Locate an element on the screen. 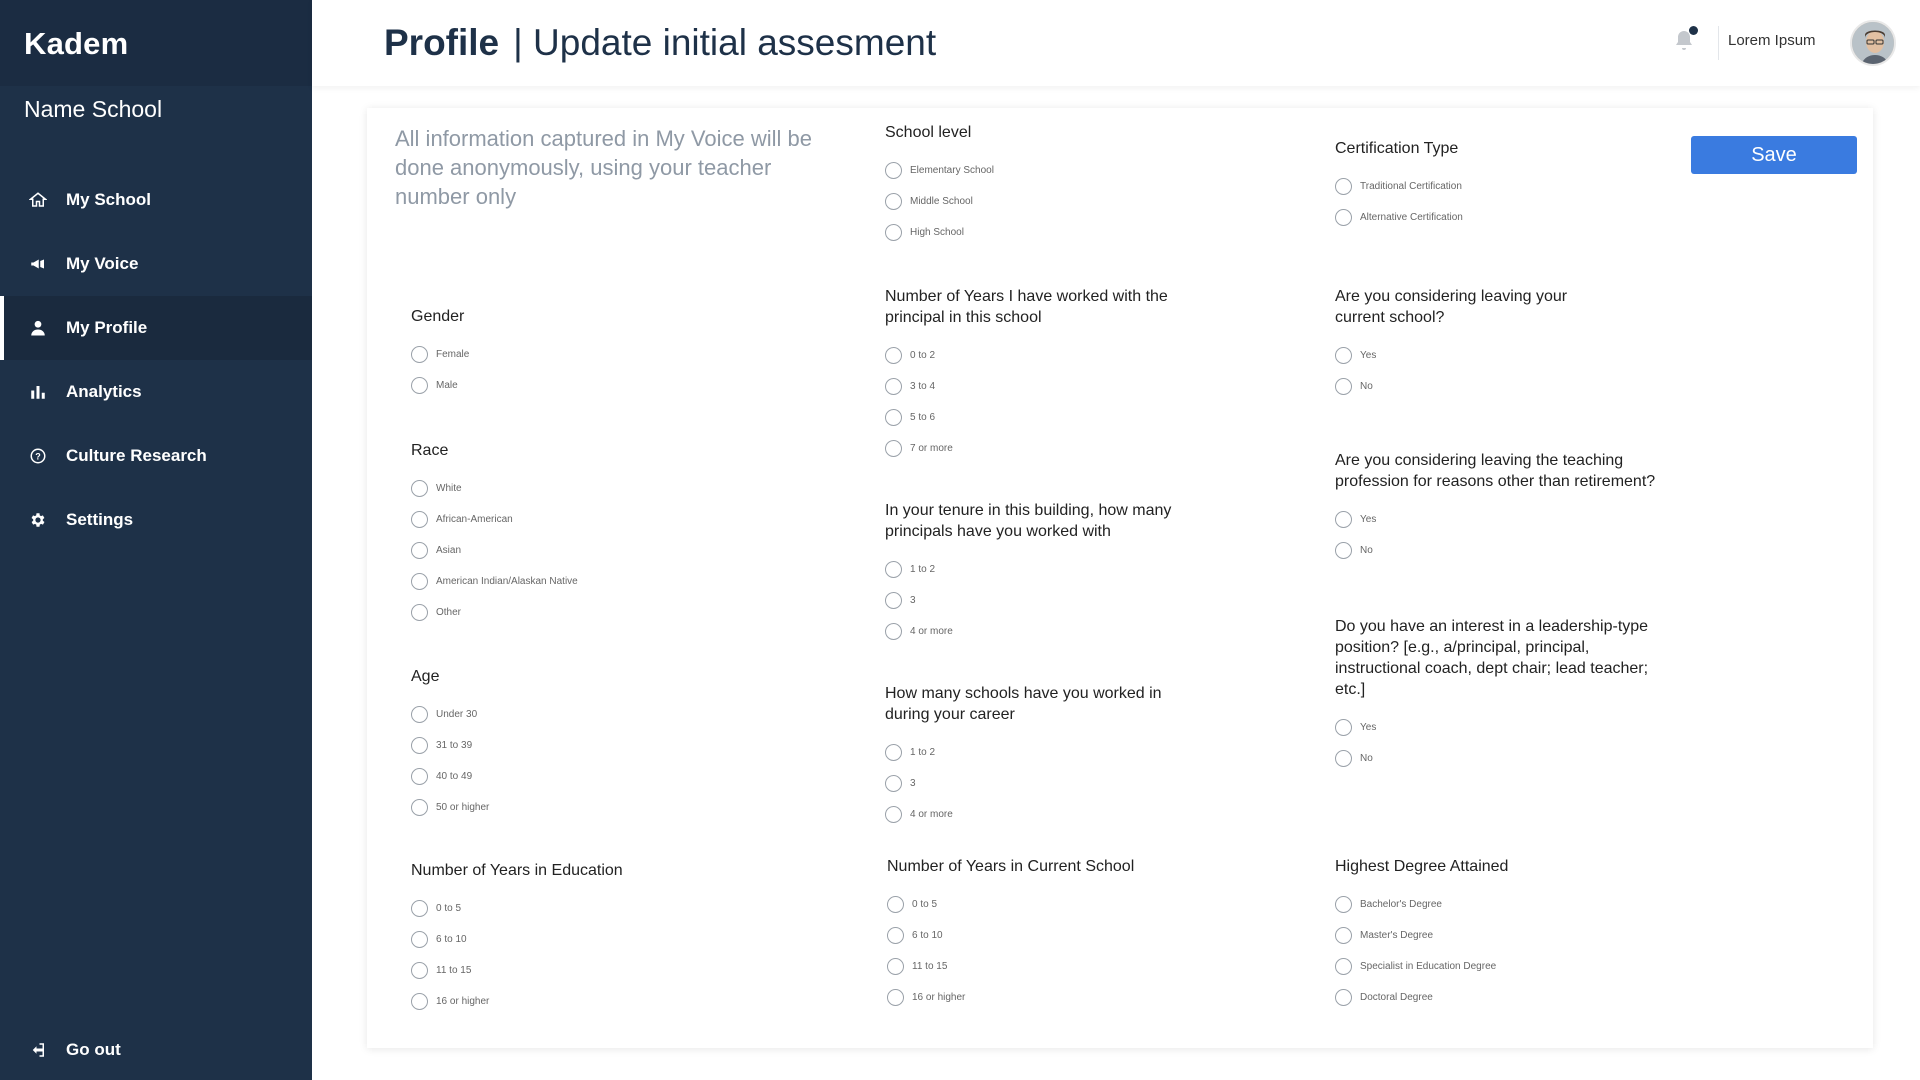 This screenshot has width=1920, height=1080. radio-option: Elementary School is located at coordinates (939, 170).